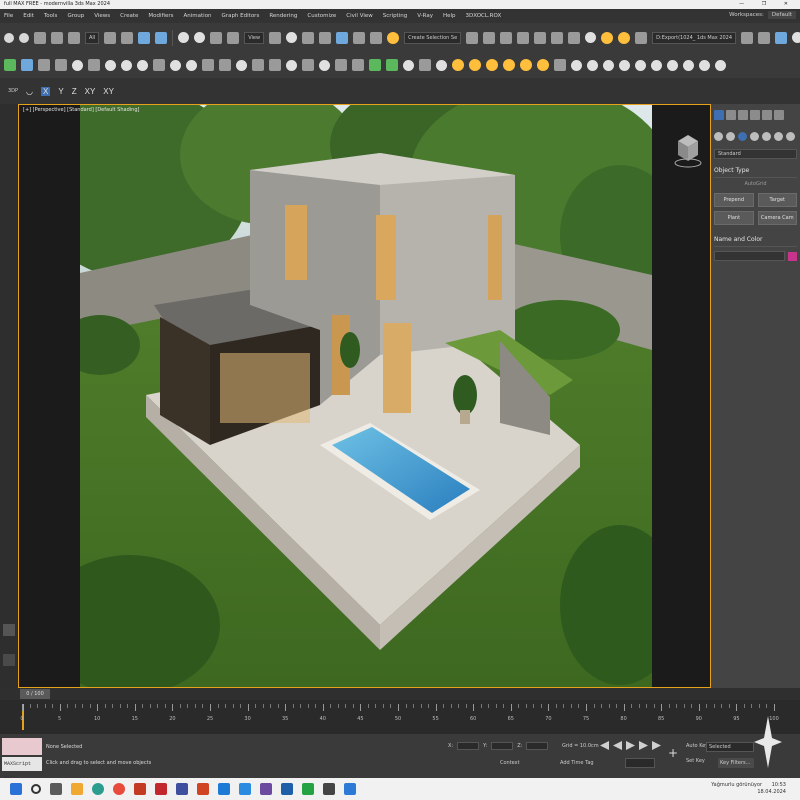  I want to click on plugin-e-icon, so click(526, 65).